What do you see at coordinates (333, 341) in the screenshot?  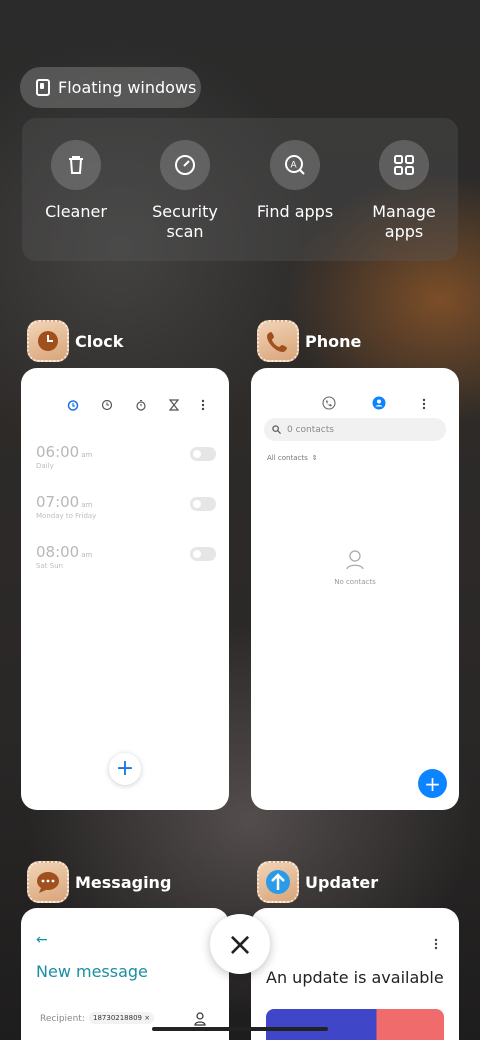 I see `phone-app-name: Phone` at bounding box center [333, 341].